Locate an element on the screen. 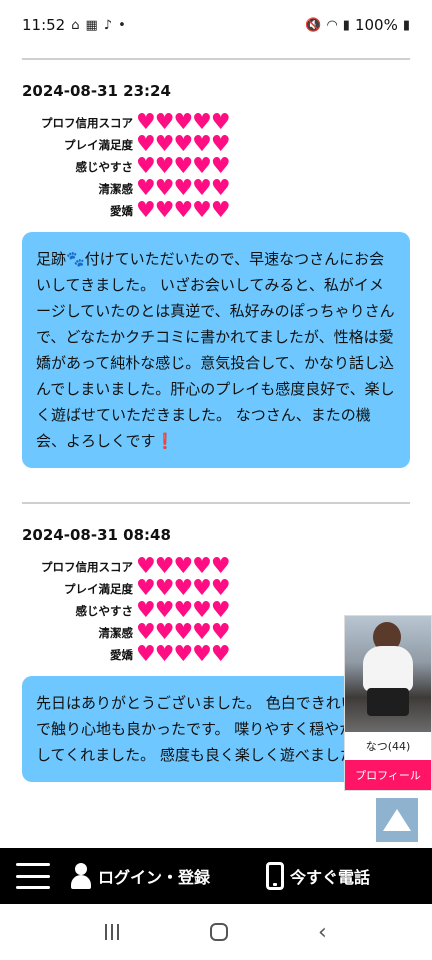  status-time: 11:52 is located at coordinates (44, 25).